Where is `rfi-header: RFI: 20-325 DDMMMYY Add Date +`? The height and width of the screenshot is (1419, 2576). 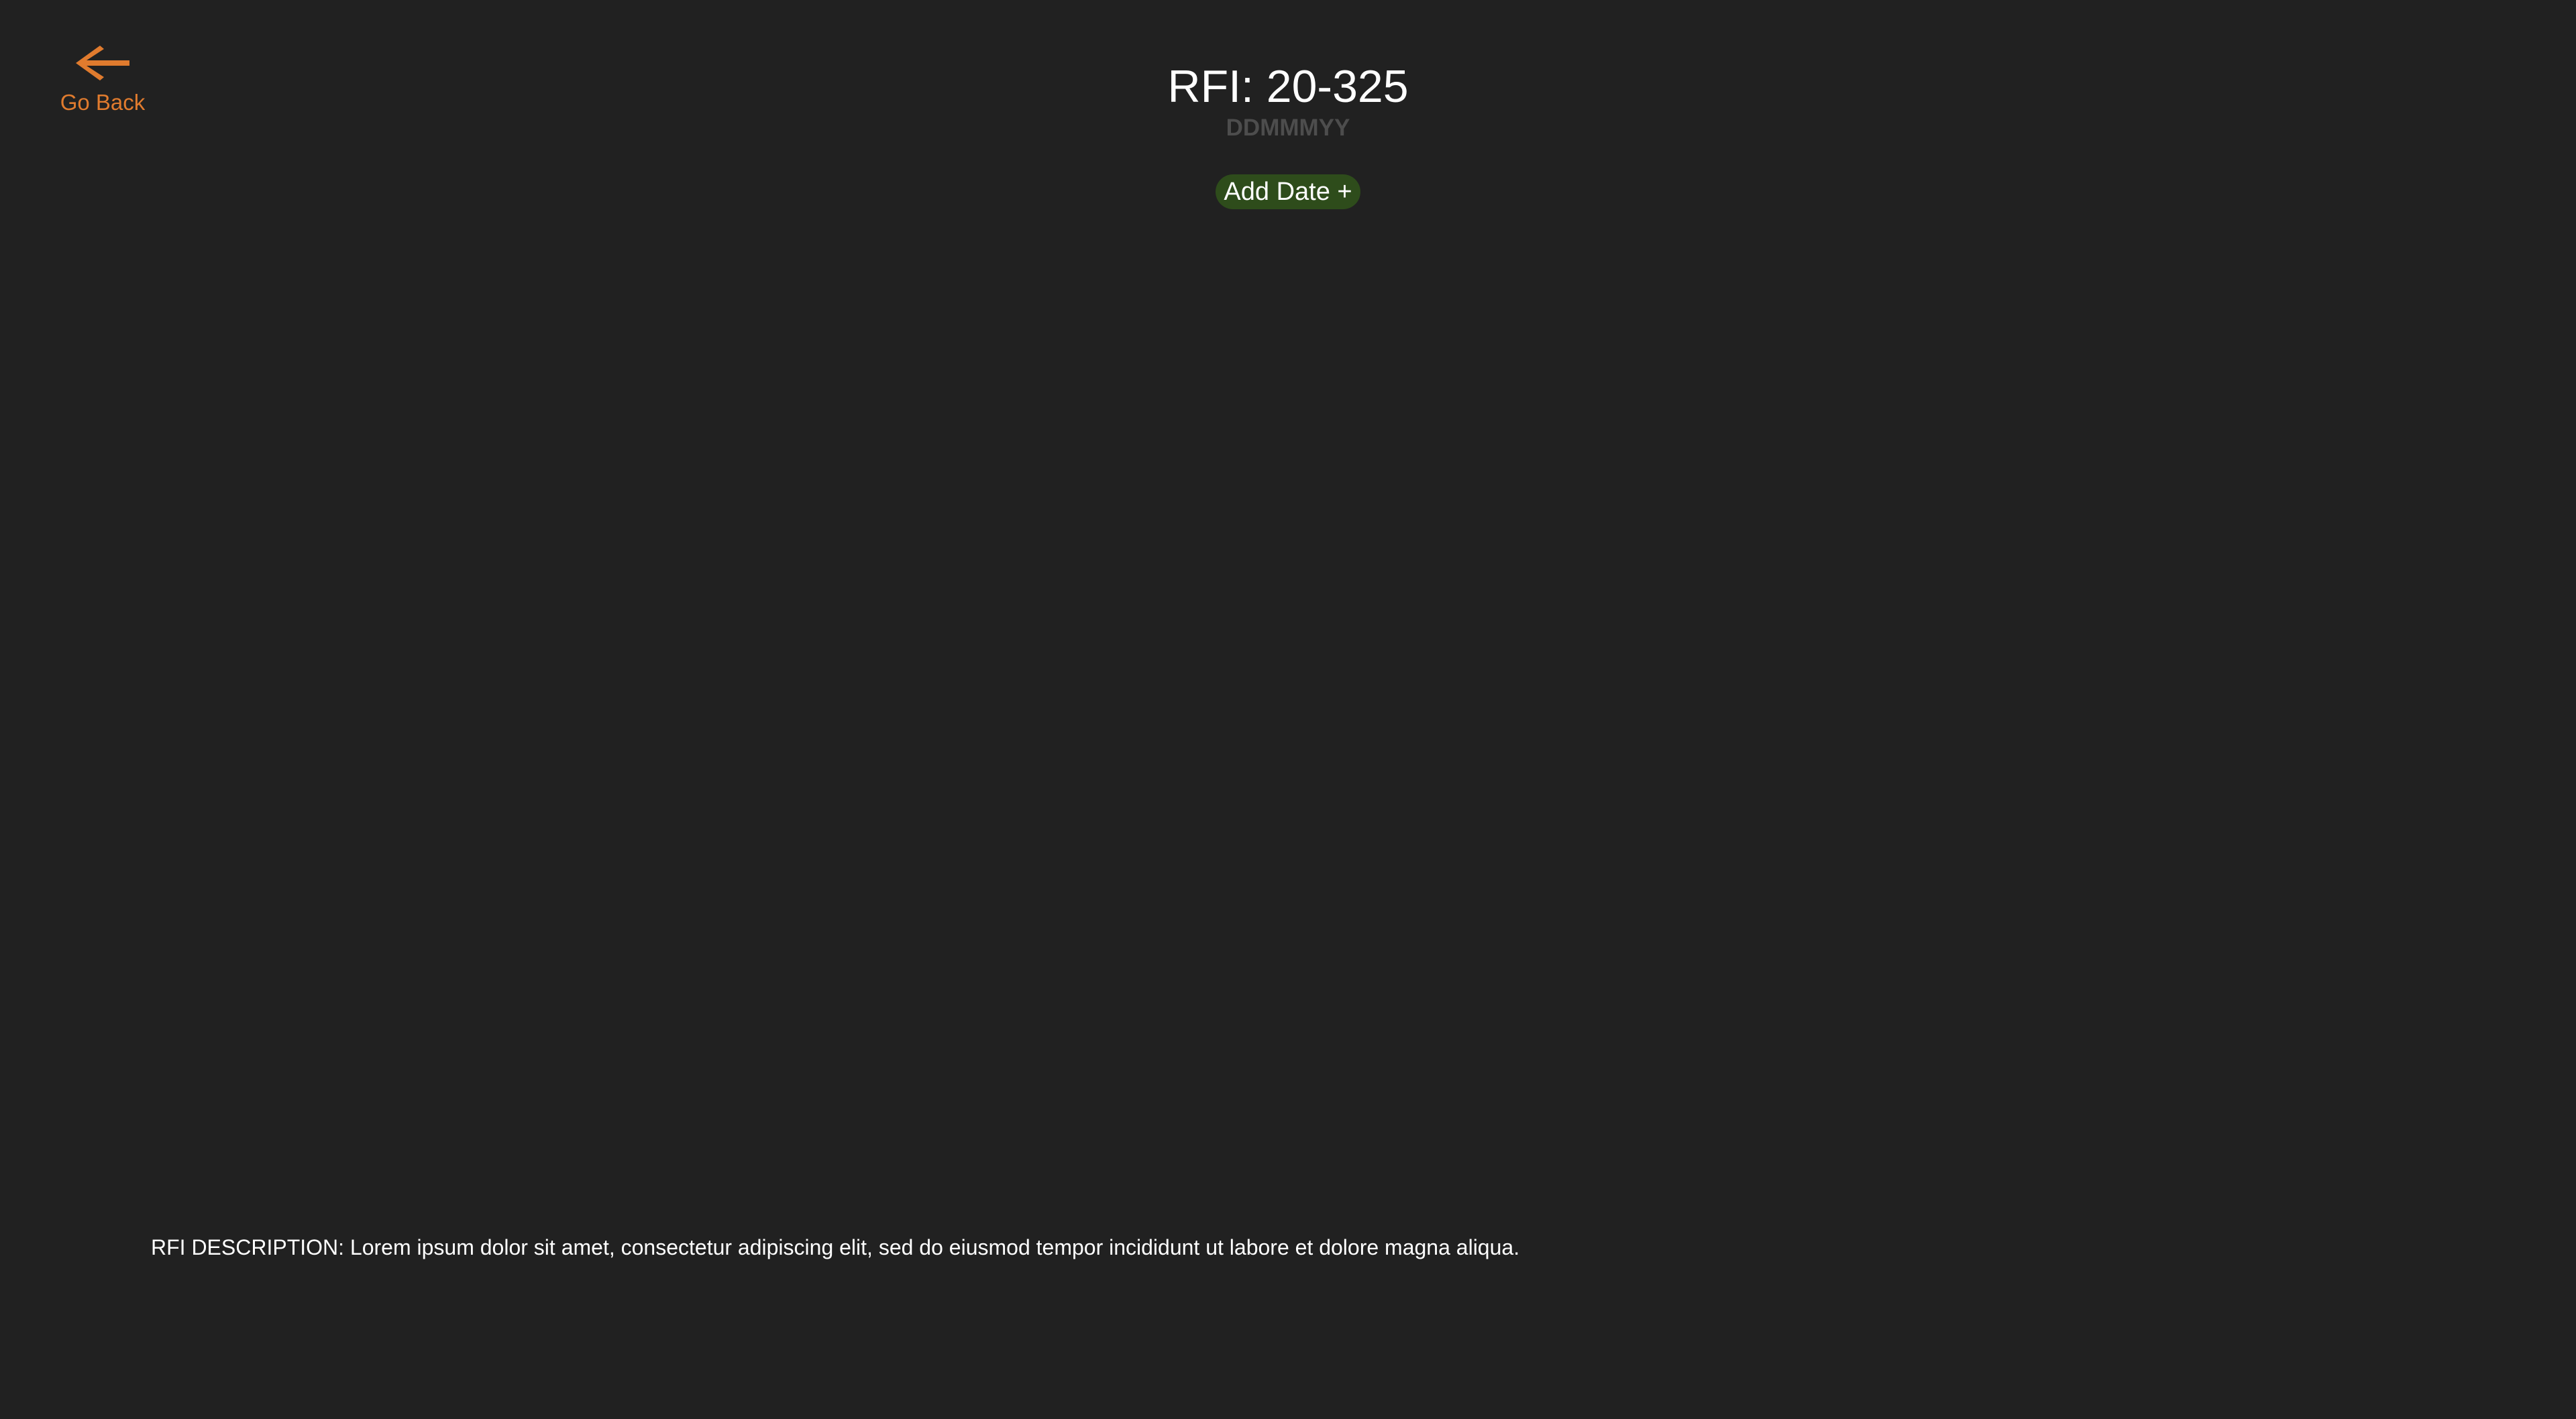 rfi-header: RFI: 20-325 DDMMMYY Add Date + is located at coordinates (1288, 133).